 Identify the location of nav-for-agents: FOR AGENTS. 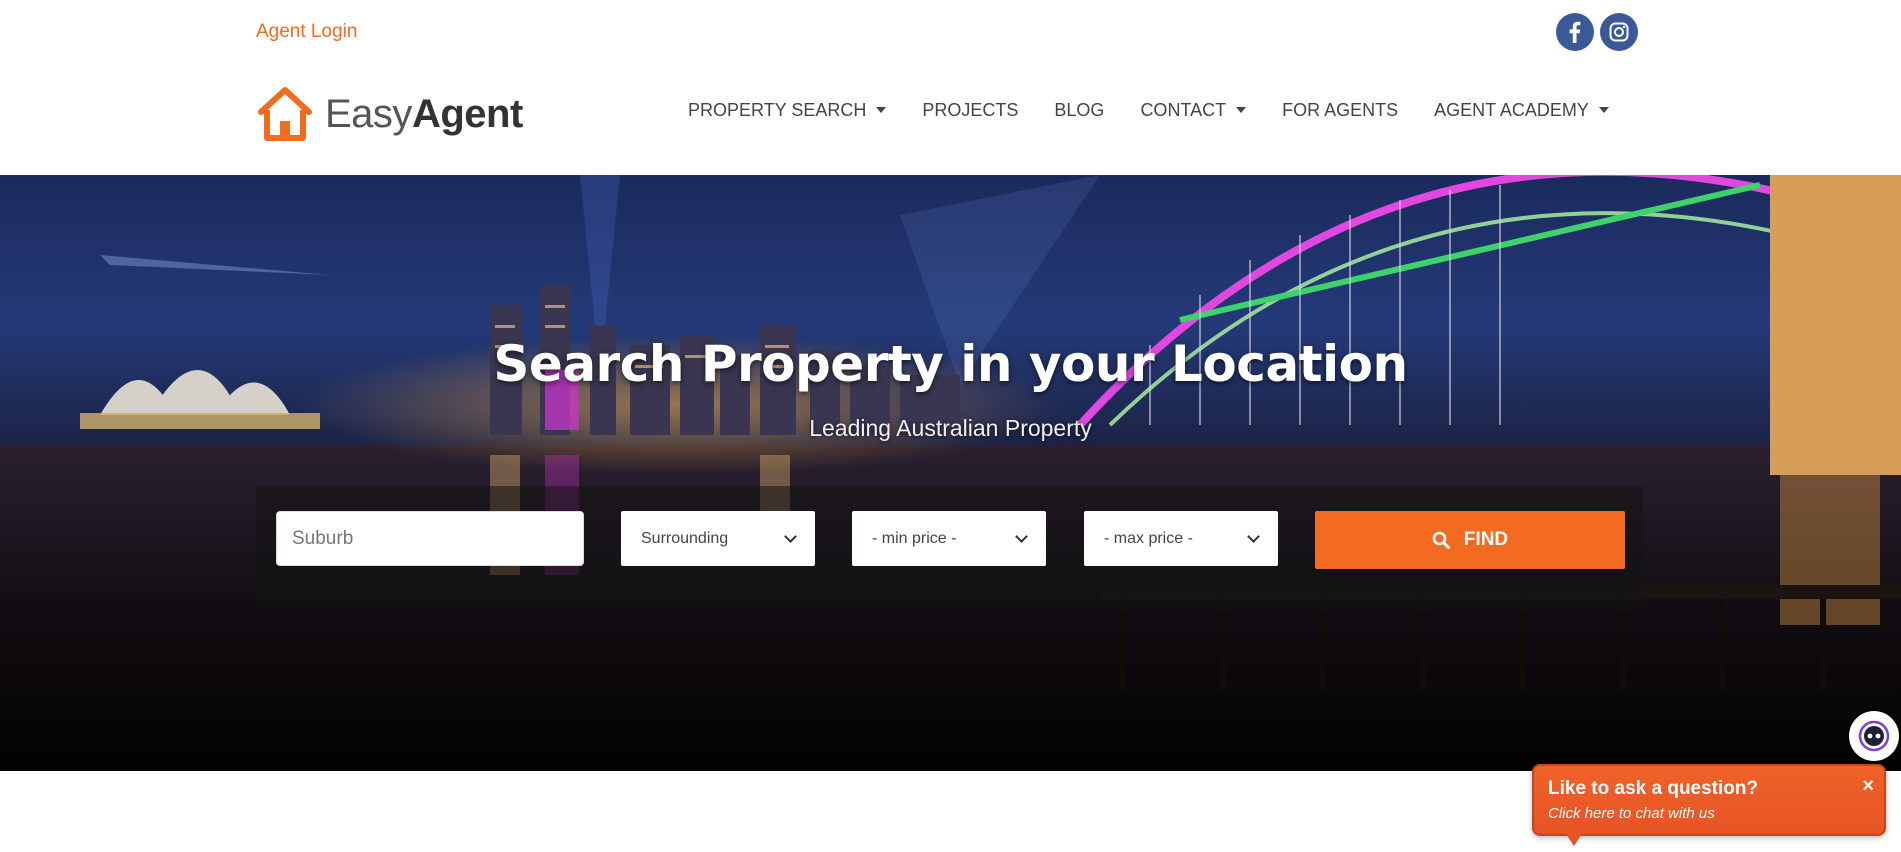
(1340, 110).